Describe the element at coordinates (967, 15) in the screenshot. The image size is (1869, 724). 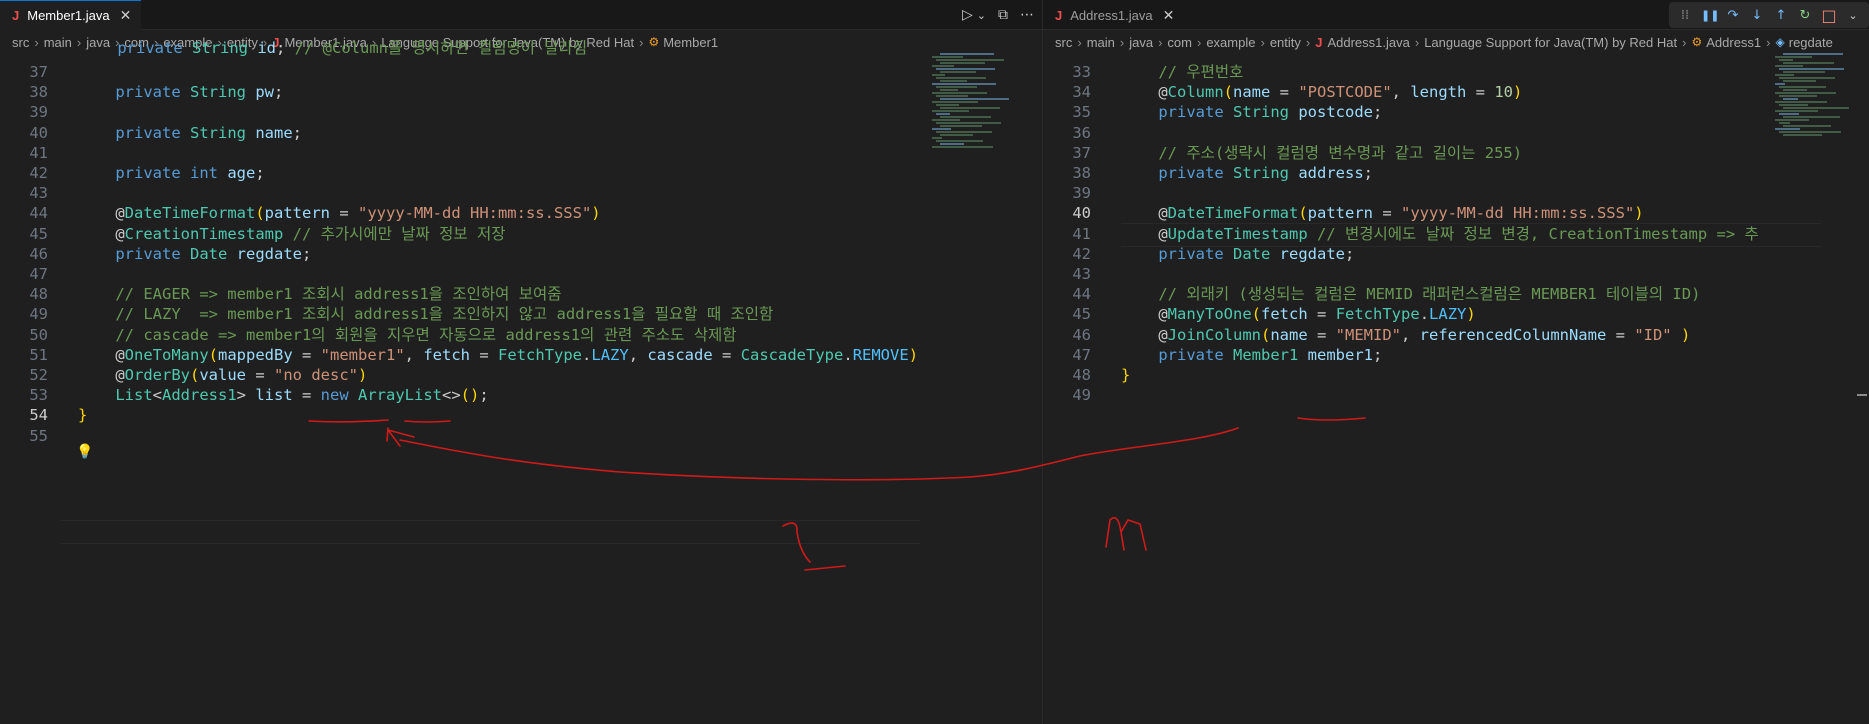
I see `run-icon: ▷` at that location.